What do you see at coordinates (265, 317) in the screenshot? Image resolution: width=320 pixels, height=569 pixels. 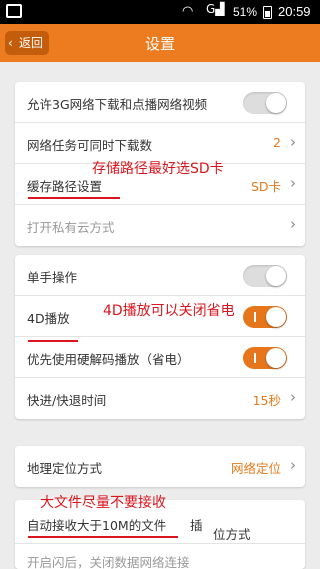 I see `toggle-4d-play` at bounding box center [265, 317].